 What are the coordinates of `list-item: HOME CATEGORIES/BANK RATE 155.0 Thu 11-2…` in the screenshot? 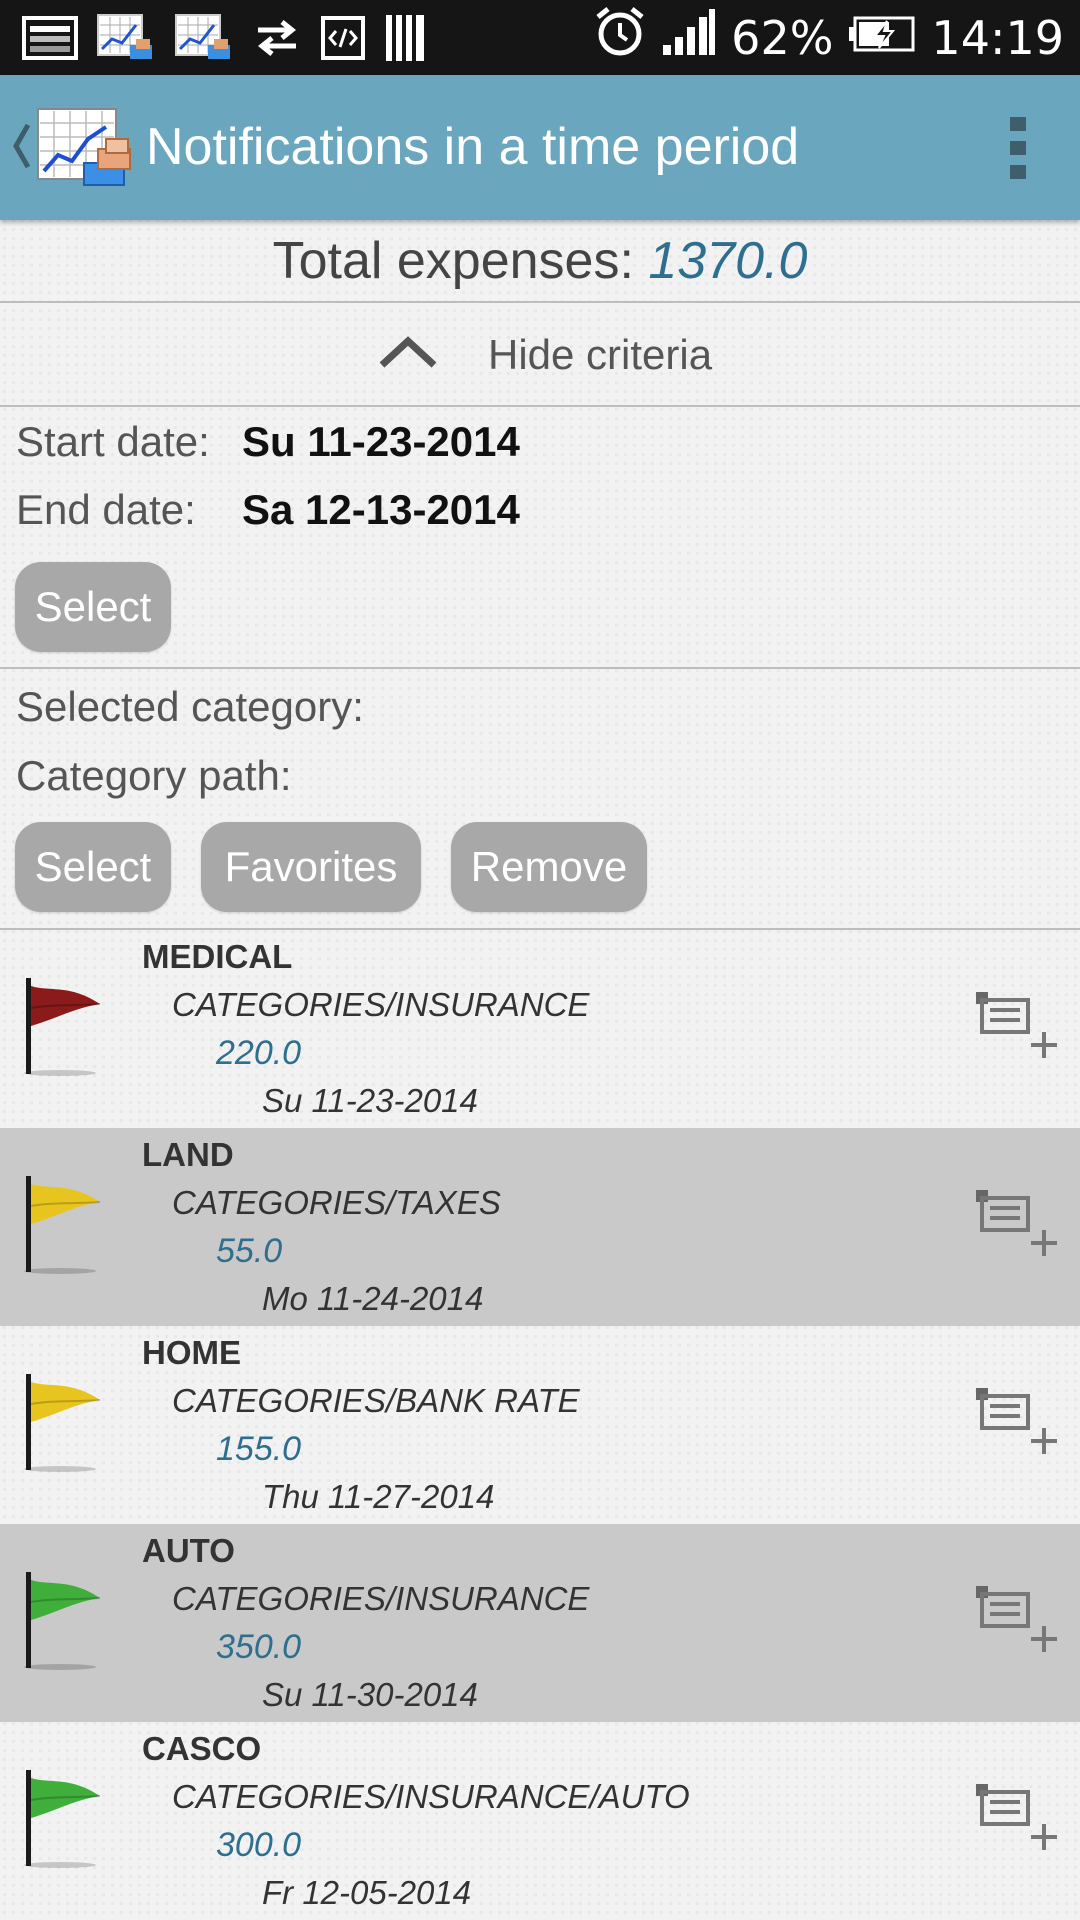 It's located at (540, 1425).